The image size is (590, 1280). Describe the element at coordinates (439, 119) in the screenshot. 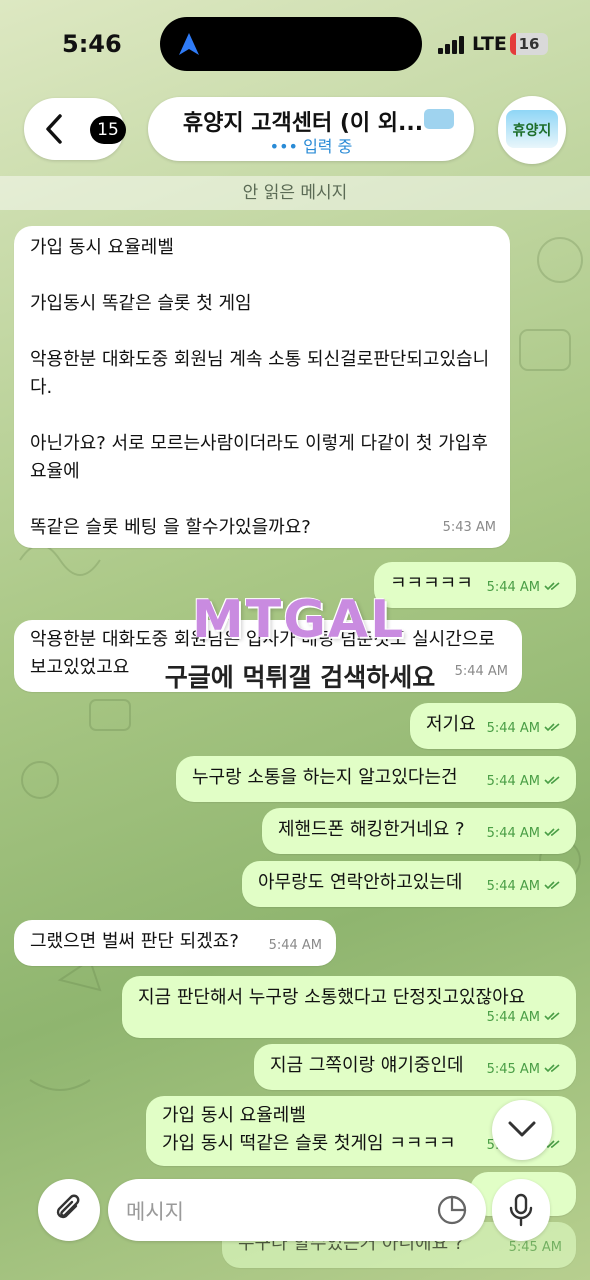

I see `title-emoji-icon` at that location.